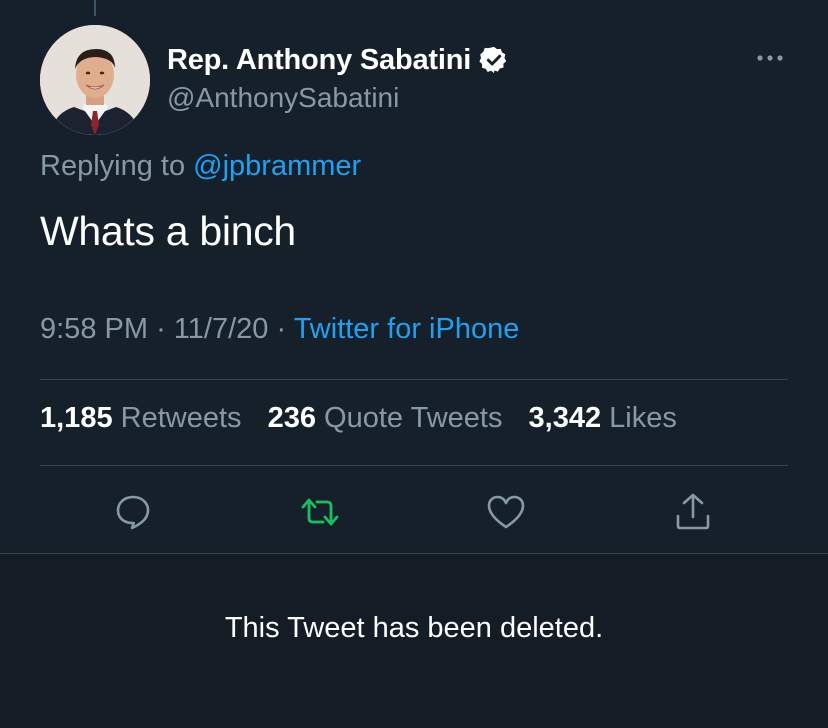 The height and width of the screenshot is (728, 828). I want to click on author-display-name: Rep. Anthony Sabatini, so click(319, 60).